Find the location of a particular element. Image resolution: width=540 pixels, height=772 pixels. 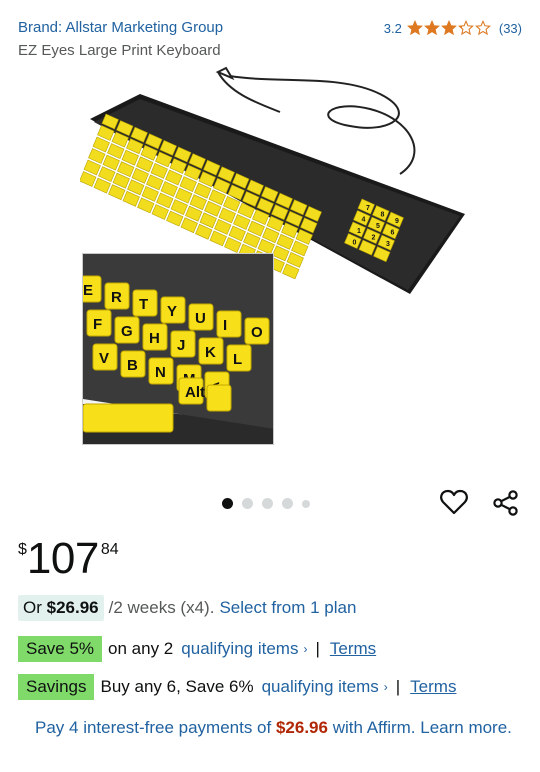

price-fraction: 84 is located at coordinates (109, 549).